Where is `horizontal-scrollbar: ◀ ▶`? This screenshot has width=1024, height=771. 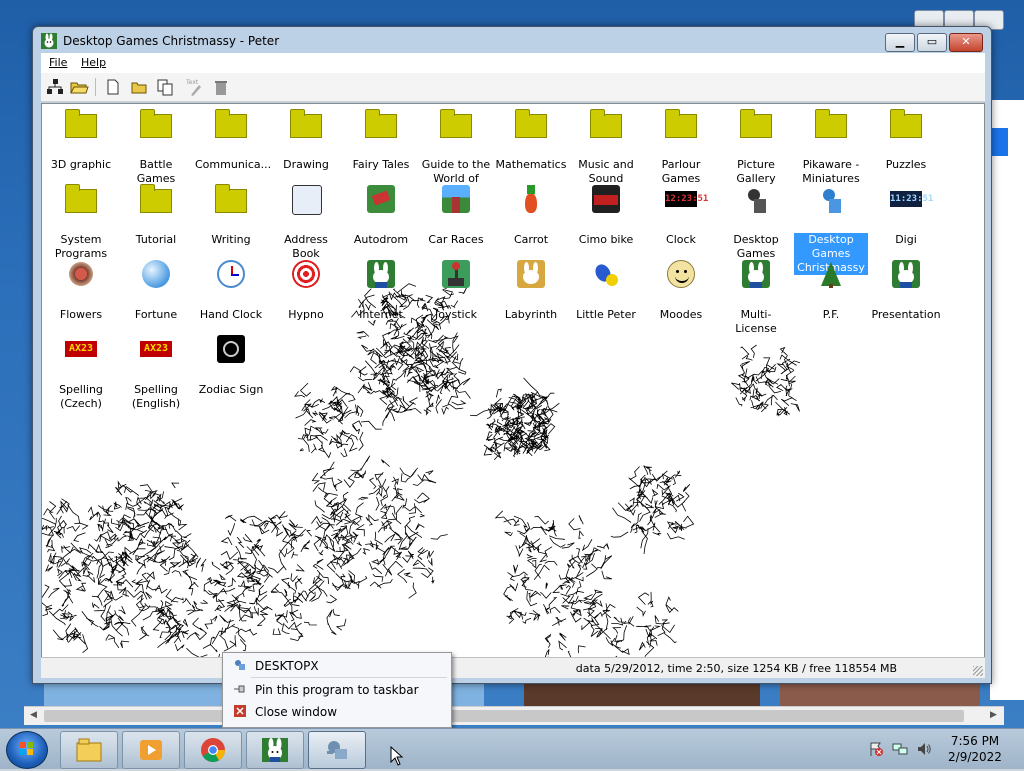
horizontal-scrollbar: ◀ ▶ is located at coordinates (514, 715).